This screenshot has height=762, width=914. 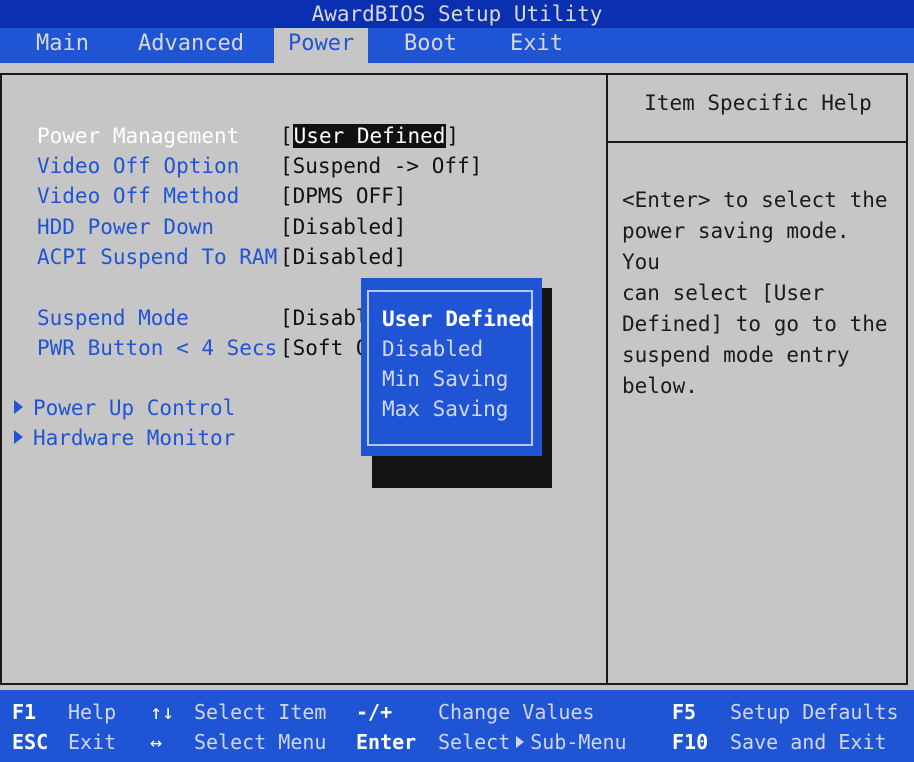 I want to click on popup-item-max-saving: Max Saving, so click(x=445, y=409).